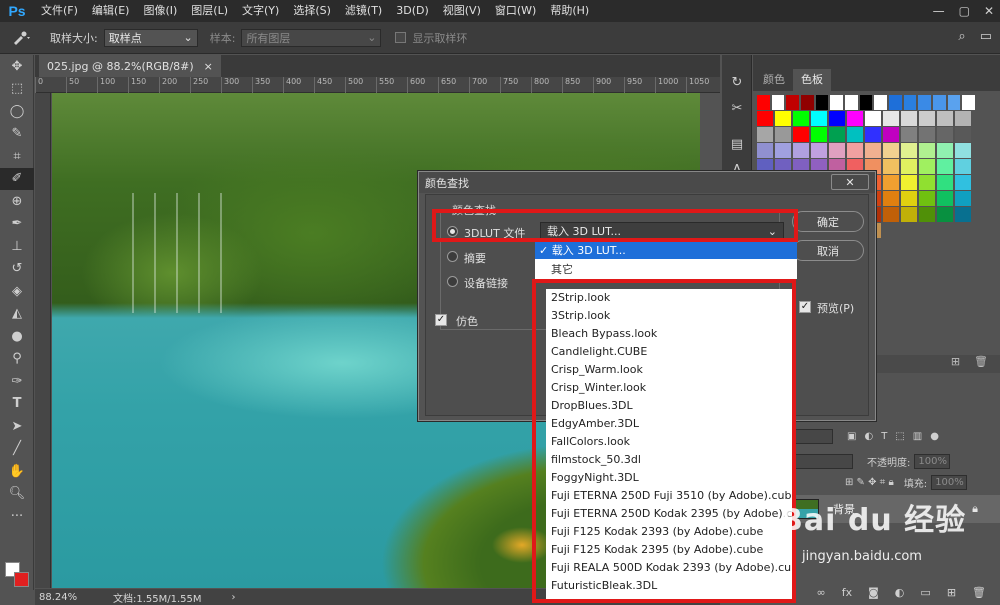 The image size is (1000, 605). Describe the element at coordinates (462, 11) in the screenshot. I see `menu-view: 视图(V)` at that location.